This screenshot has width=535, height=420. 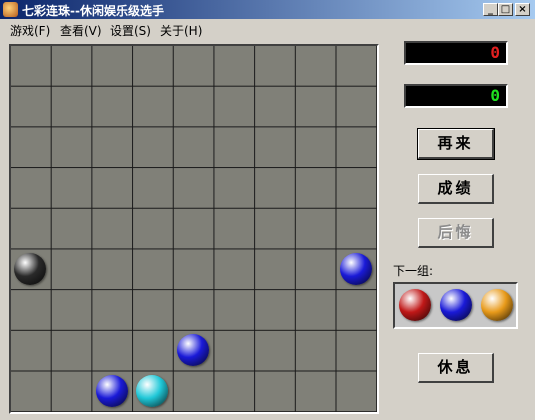 What do you see at coordinates (456, 144) in the screenshot?
I see `restart-button: 再来` at bounding box center [456, 144].